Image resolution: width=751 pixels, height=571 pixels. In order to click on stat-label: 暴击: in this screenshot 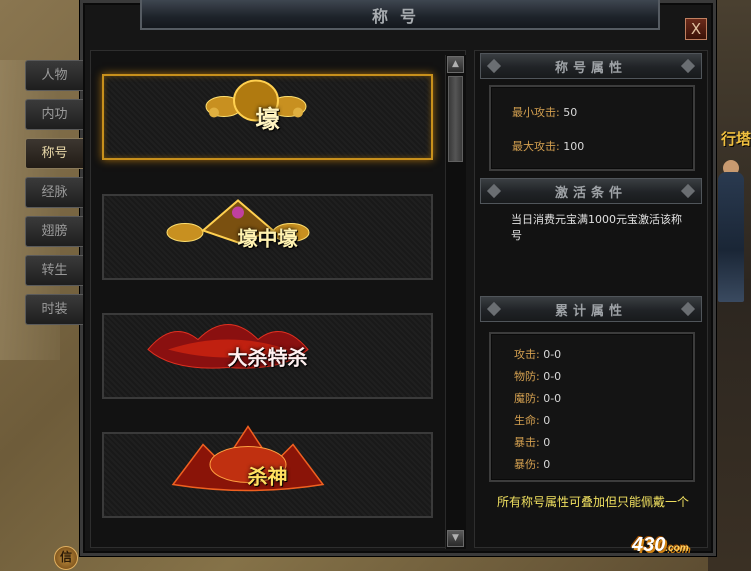, I will do `click(527, 442)`.